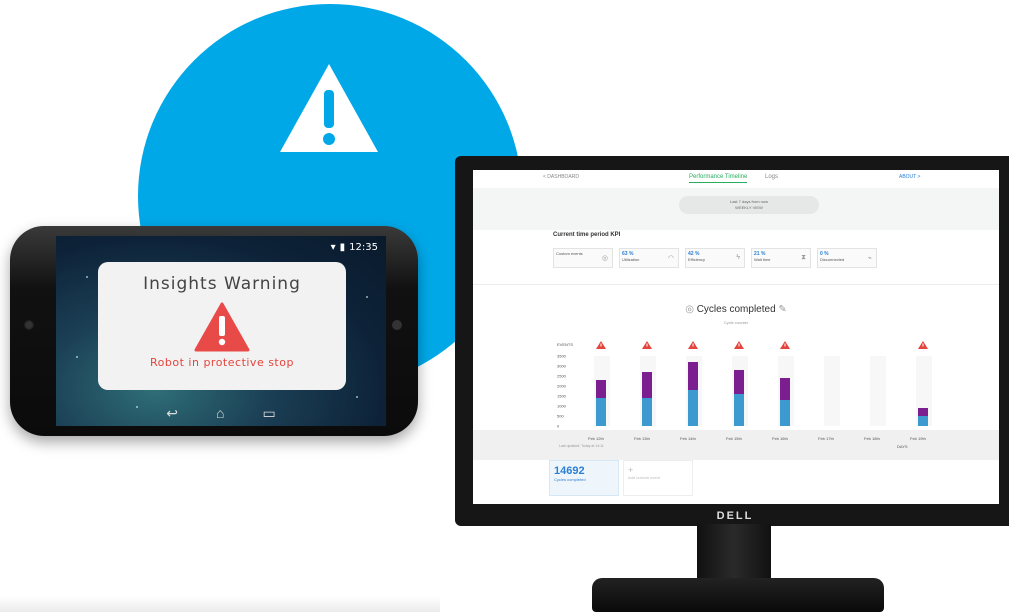 Image resolution: width=1009 pixels, height=612 pixels. Describe the element at coordinates (562, 356) in the screenshot. I see `y-tick-label: 3500` at that location.